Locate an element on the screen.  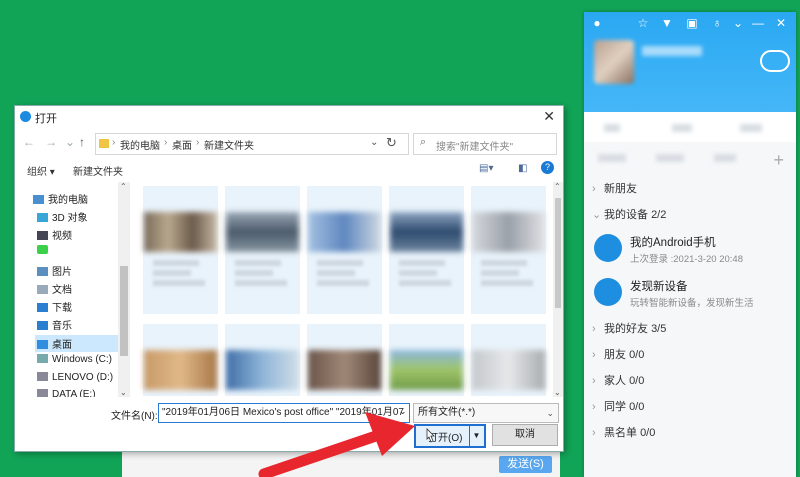
new-folder-button: 新建文件夹 is located at coordinates (98, 170).